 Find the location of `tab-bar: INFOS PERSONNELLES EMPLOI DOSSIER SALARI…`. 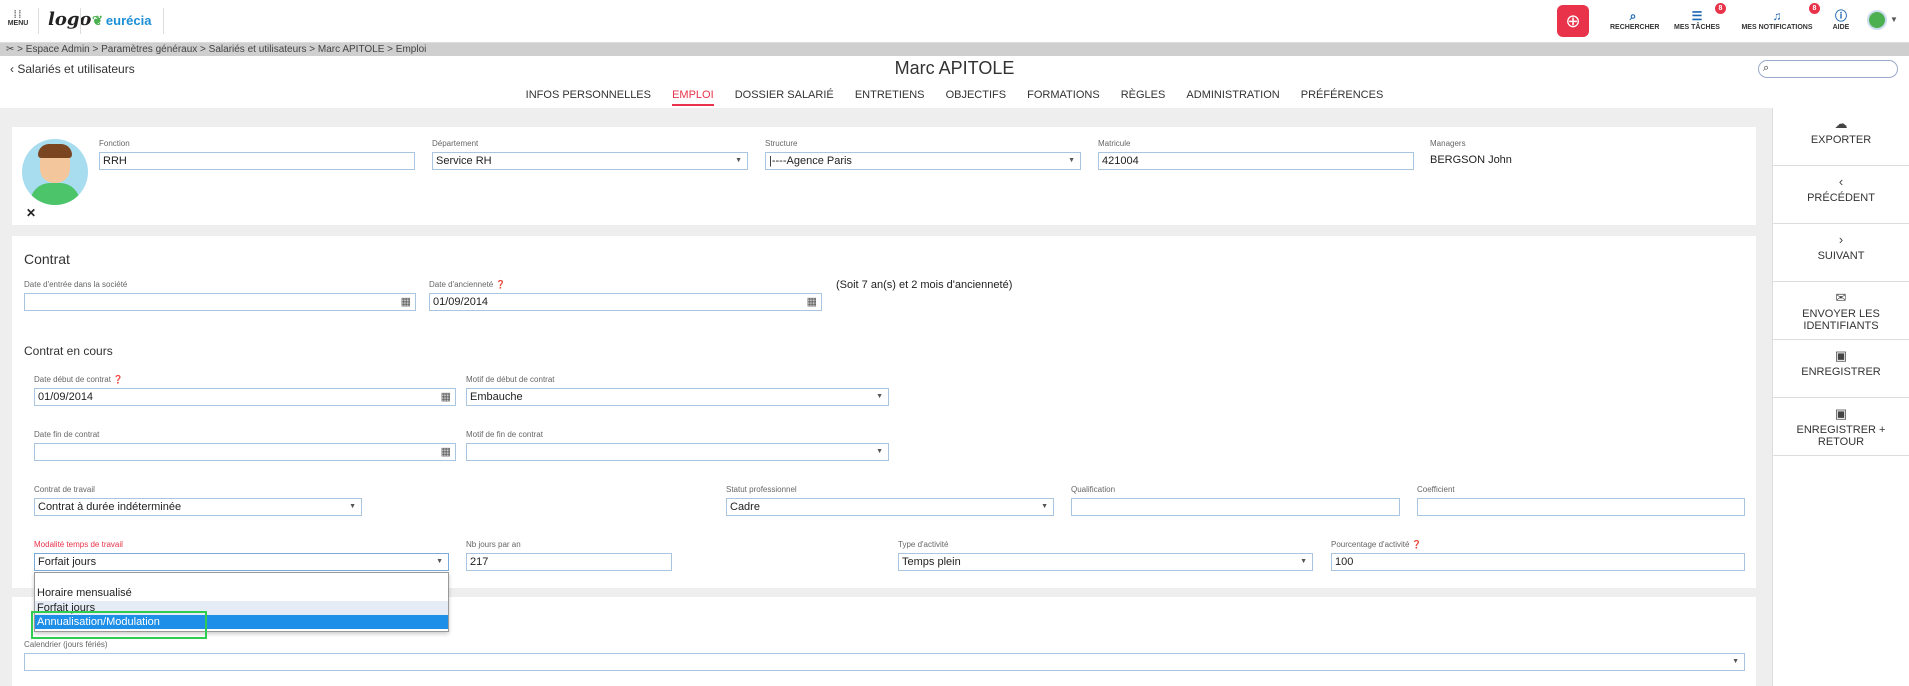

tab-bar: INFOS PERSONNELLES EMPLOI DOSSIER SALARI… is located at coordinates (954, 97).